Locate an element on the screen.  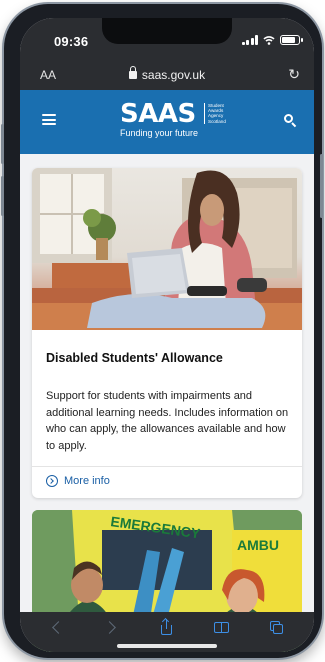
logo-word: SAAS is located at coordinates (158, 114).